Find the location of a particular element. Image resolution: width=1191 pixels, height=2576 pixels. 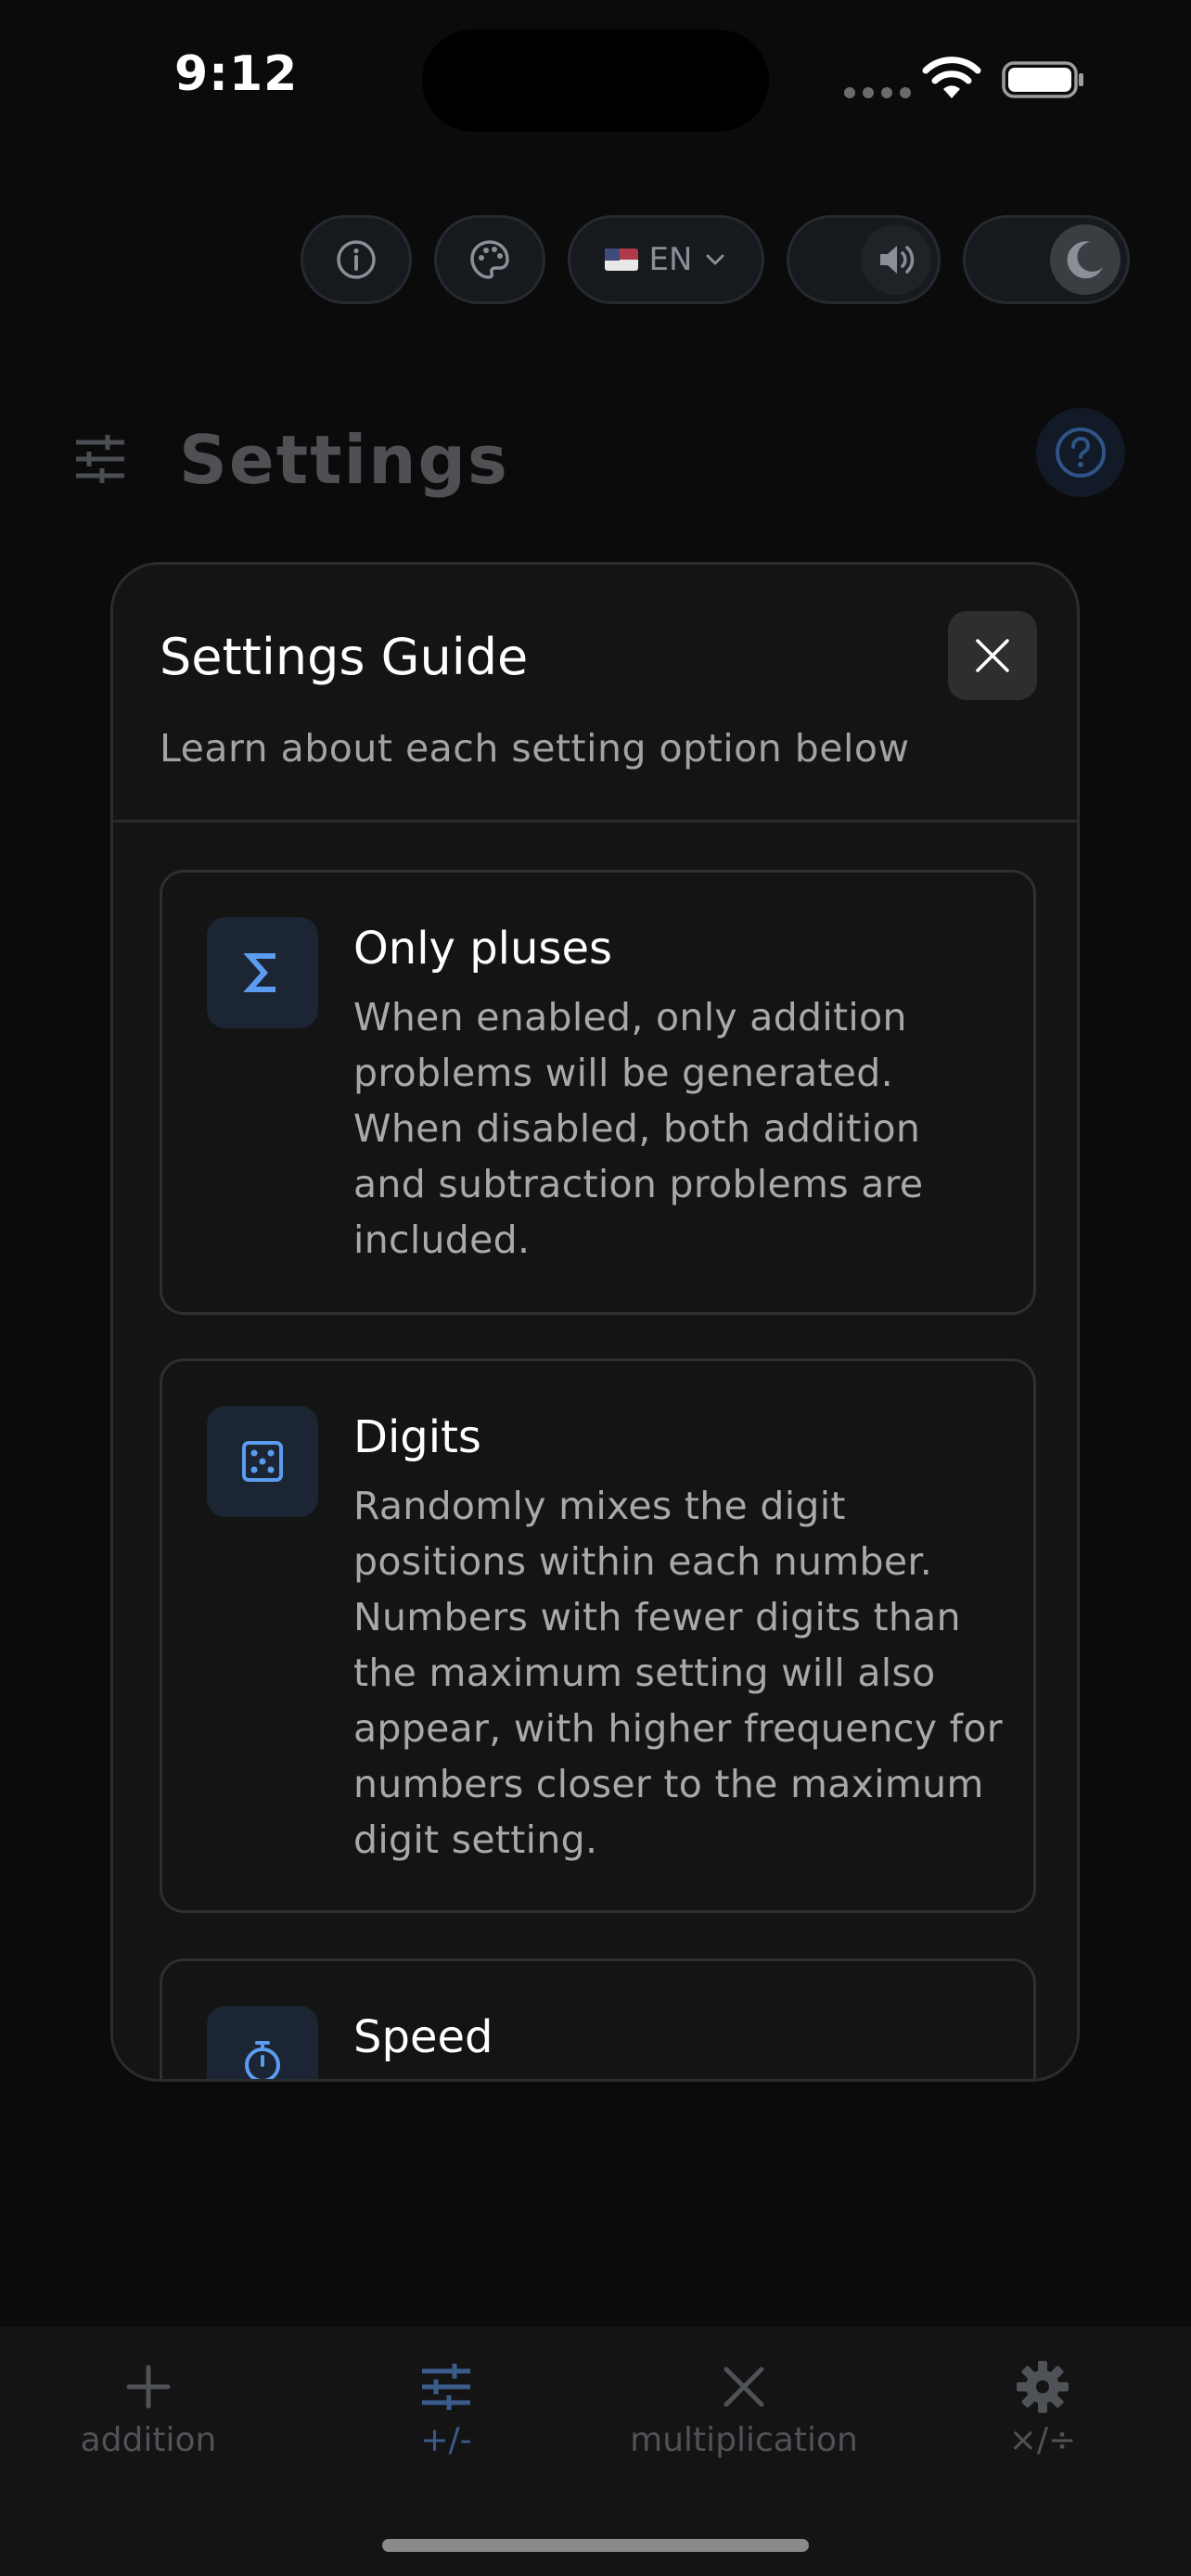

top-controls: EN is located at coordinates (595, 259).